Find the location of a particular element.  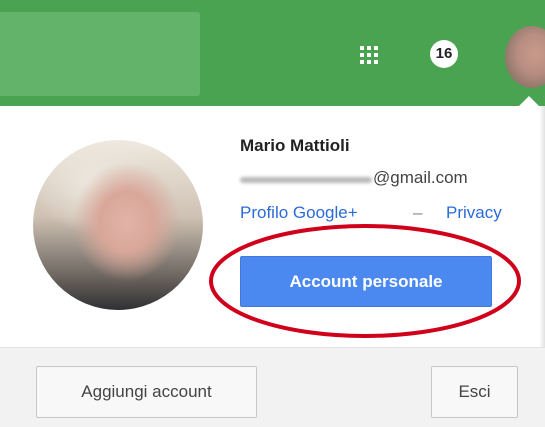

add-account-button: Aggiungi account is located at coordinates (146, 392).